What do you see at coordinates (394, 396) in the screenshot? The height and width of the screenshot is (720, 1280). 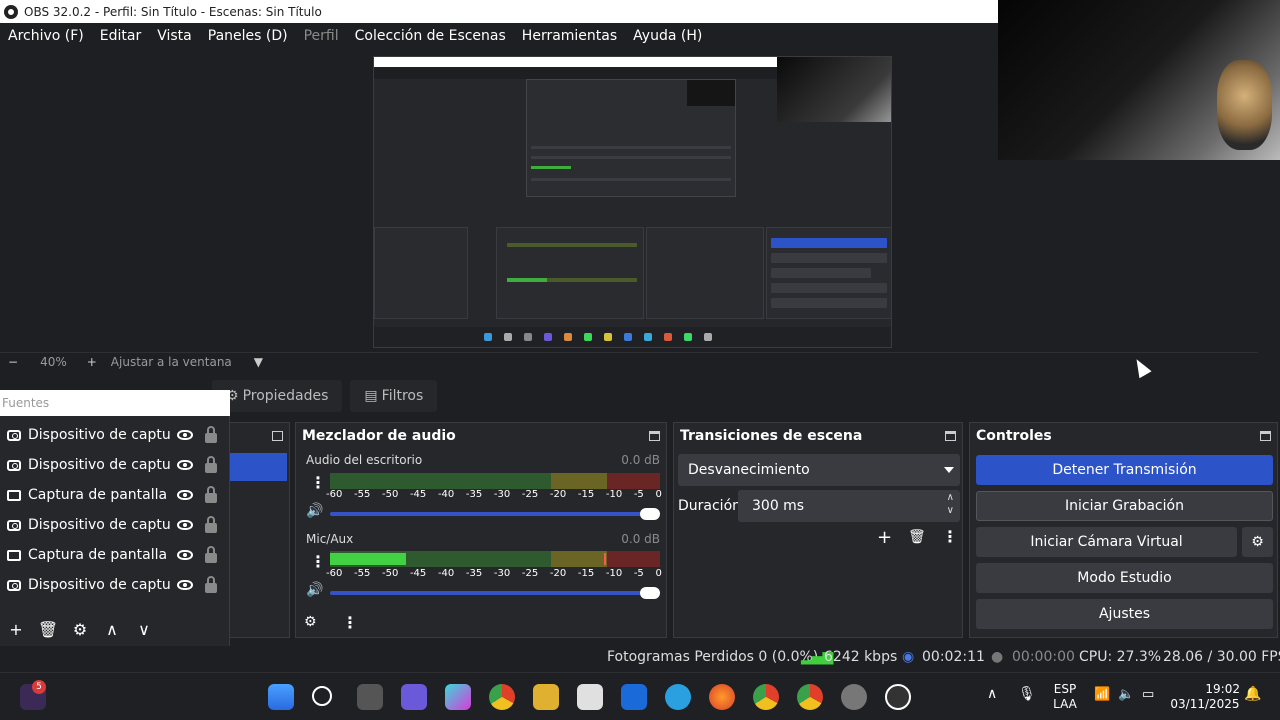 I see `filters-button: ▤ Filtros` at bounding box center [394, 396].